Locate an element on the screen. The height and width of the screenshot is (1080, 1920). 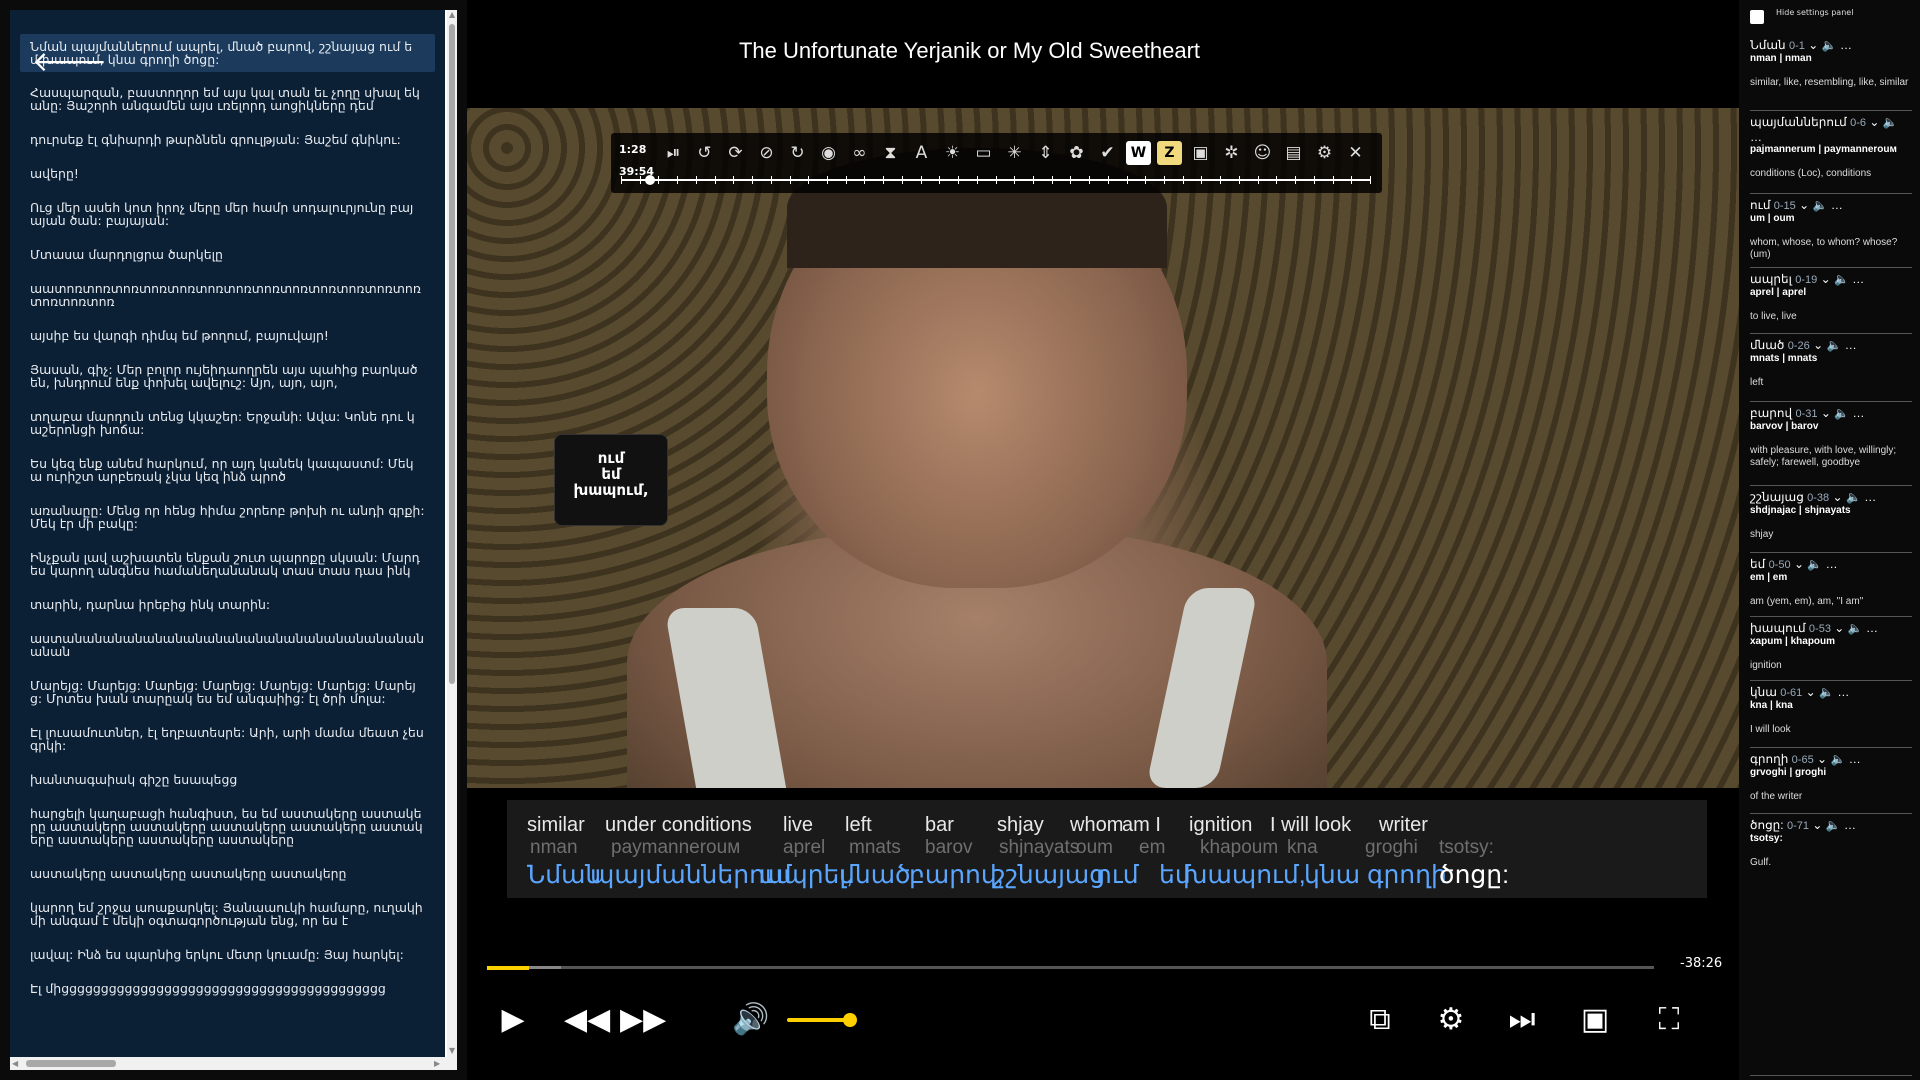
toolbar-seek-knob is located at coordinates (650, 180).